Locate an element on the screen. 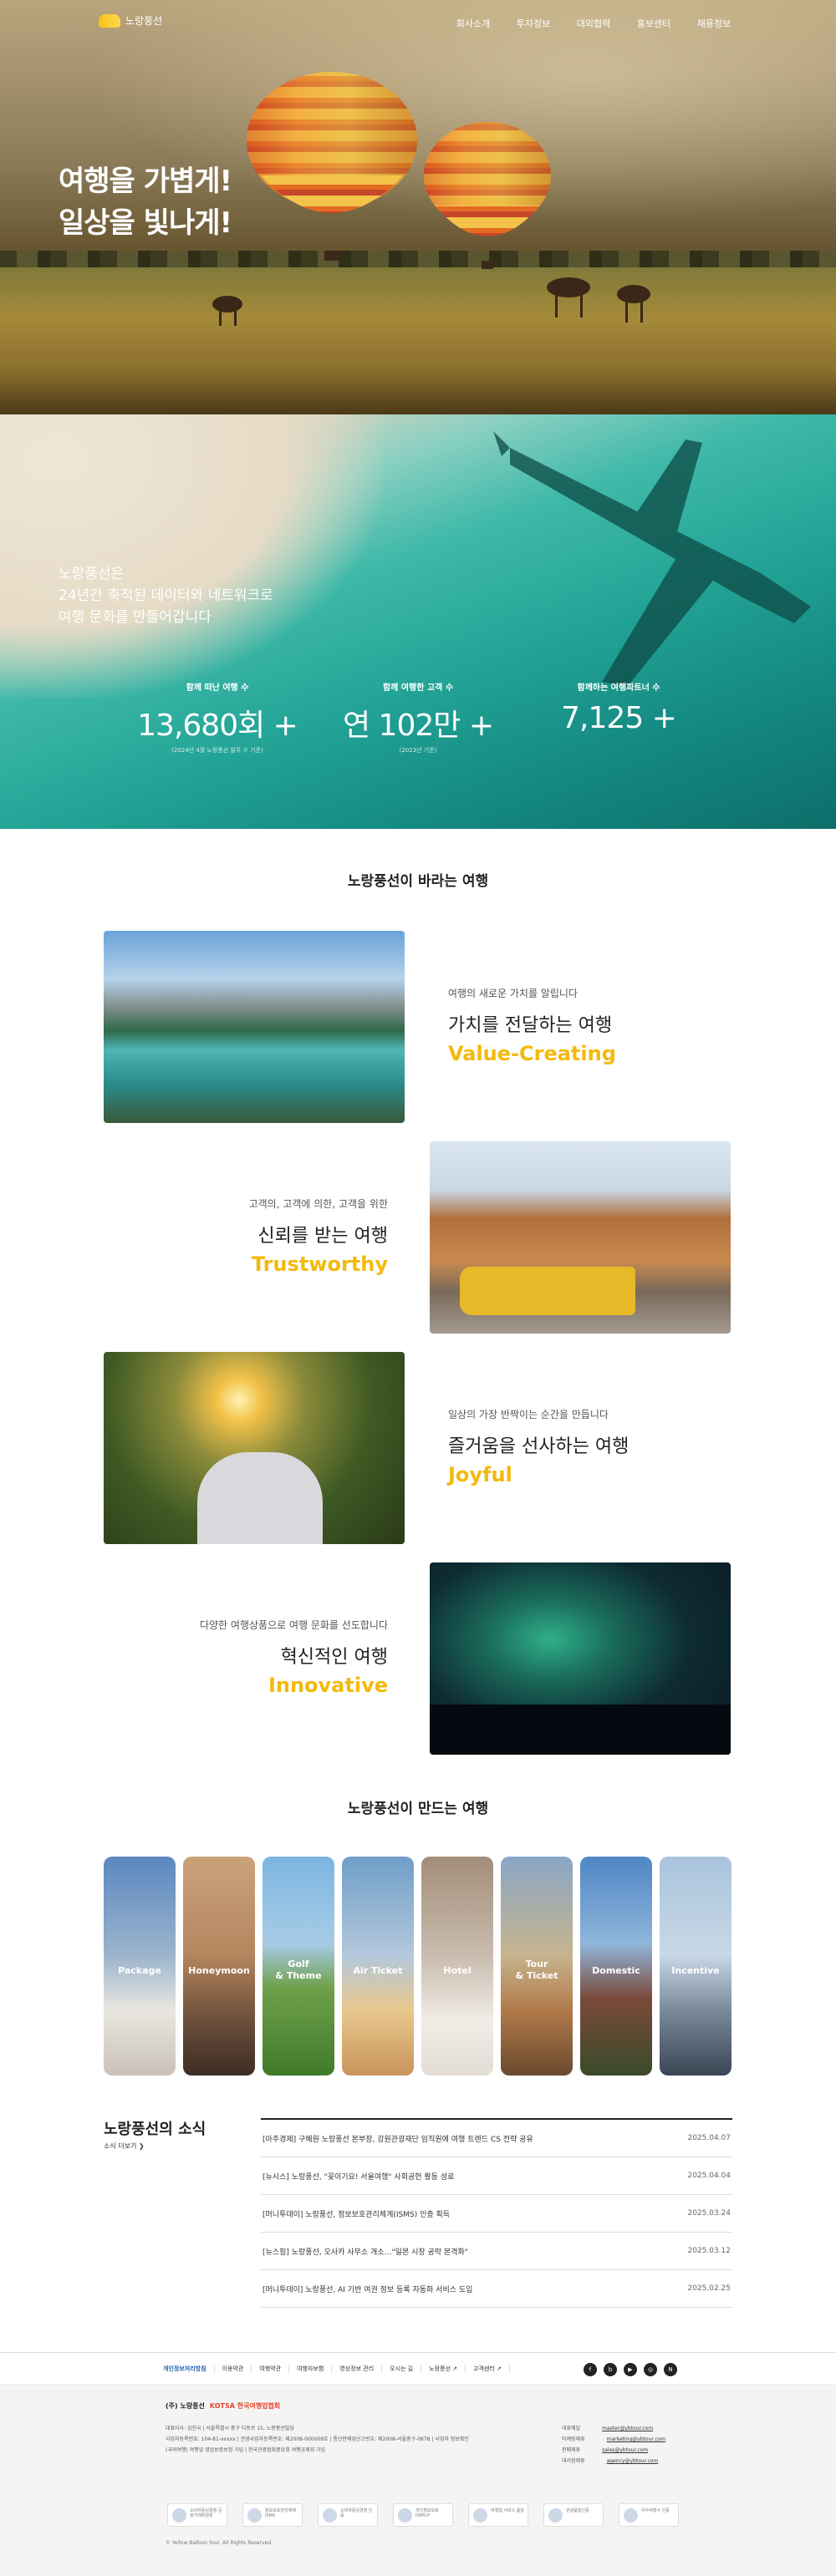  contact-email: marketing@ybtour.com is located at coordinates (636, 2439).